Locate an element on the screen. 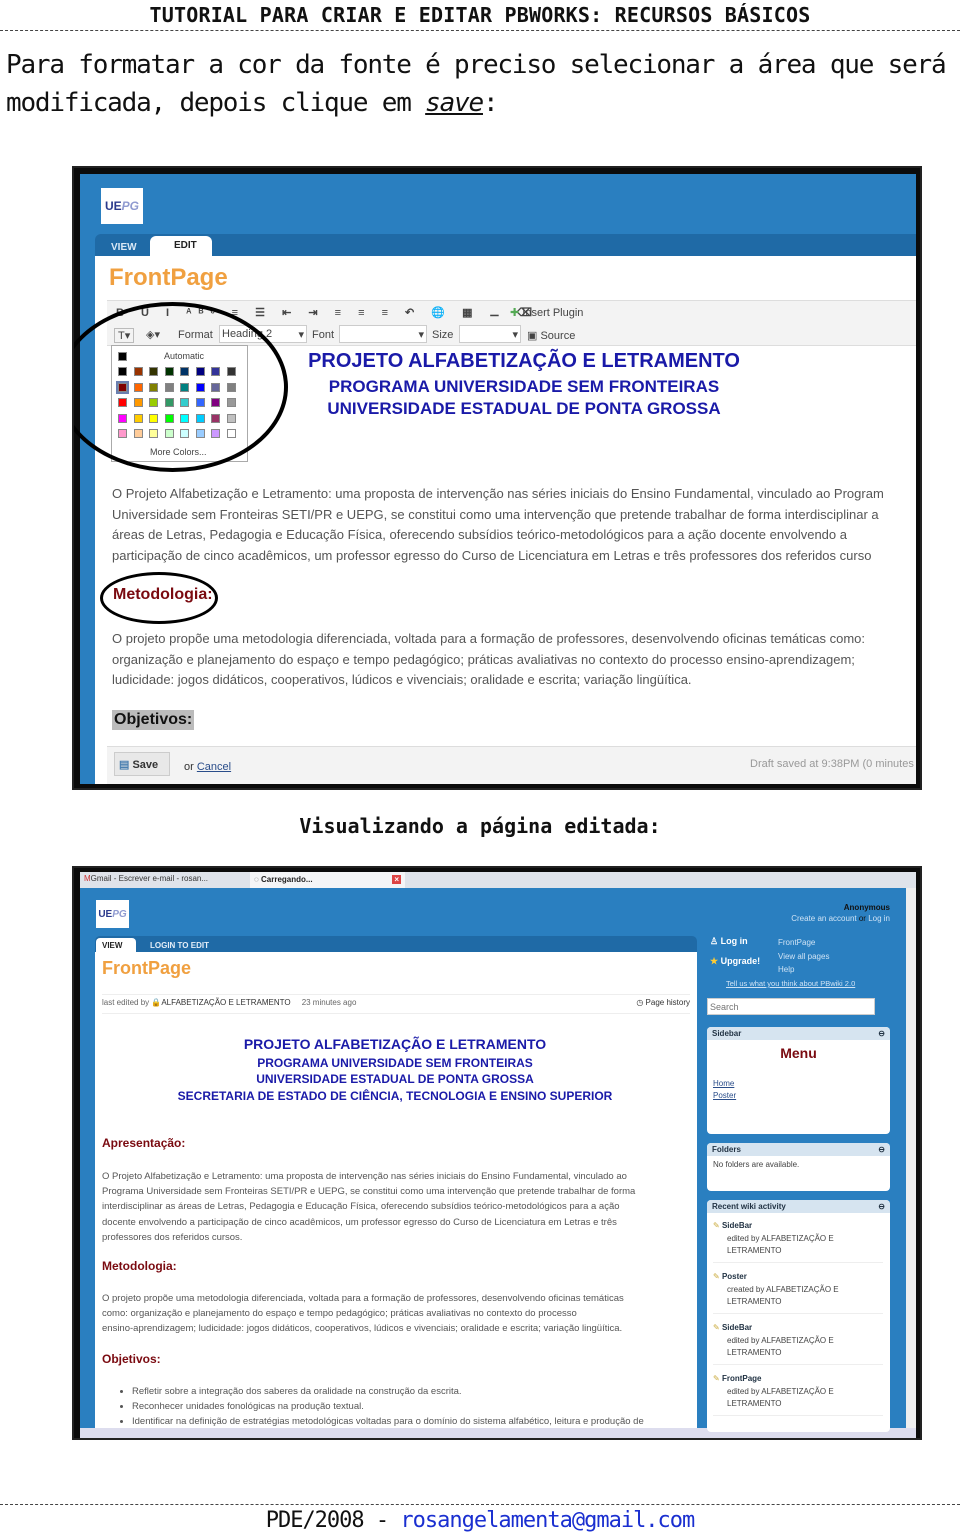 Image resolution: width=960 pixels, height=1537 pixels. floppy-icon: ▤ is located at coordinates (124, 765).